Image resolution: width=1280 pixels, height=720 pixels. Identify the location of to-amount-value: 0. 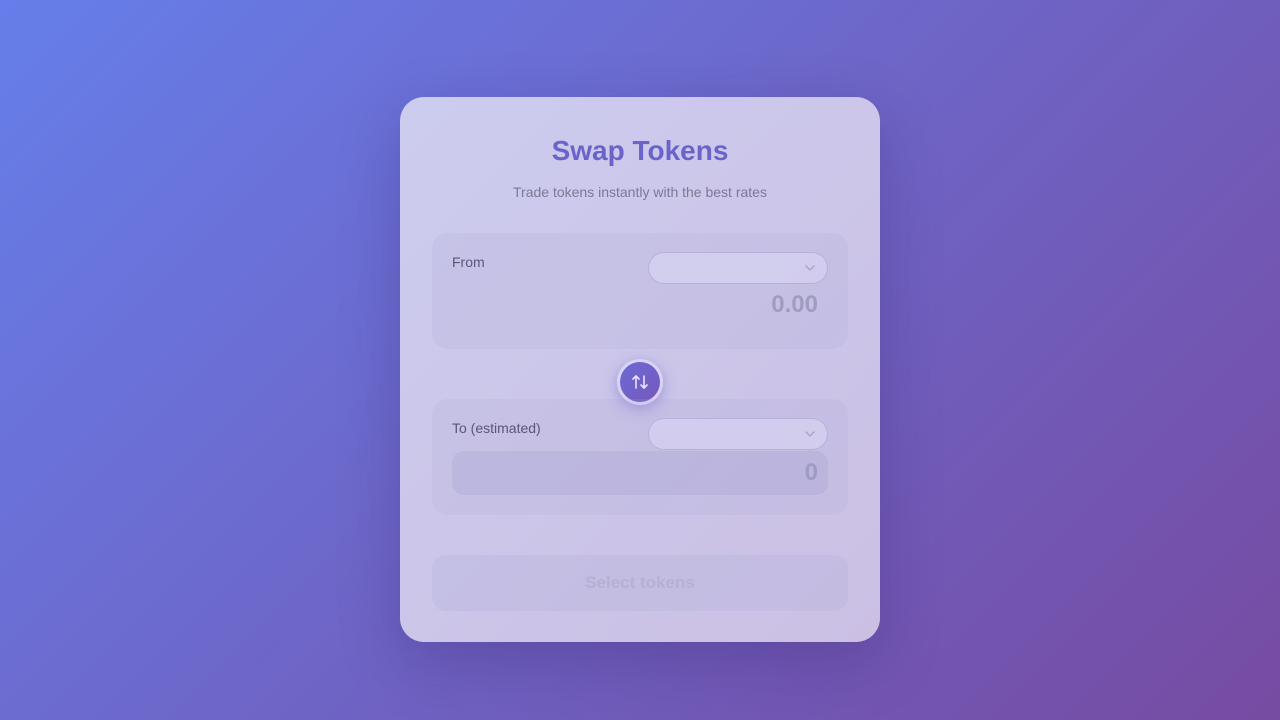
(811, 472).